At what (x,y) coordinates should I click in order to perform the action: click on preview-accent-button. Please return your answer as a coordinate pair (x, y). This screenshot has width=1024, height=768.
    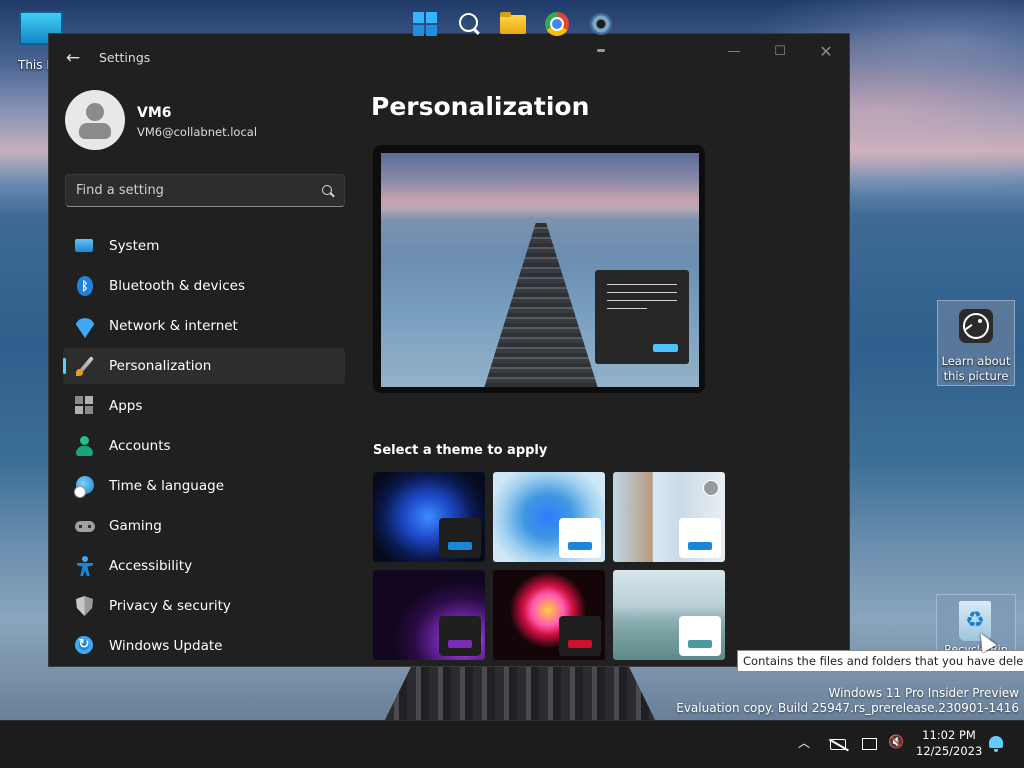
    Looking at the image, I should click on (665, 348).